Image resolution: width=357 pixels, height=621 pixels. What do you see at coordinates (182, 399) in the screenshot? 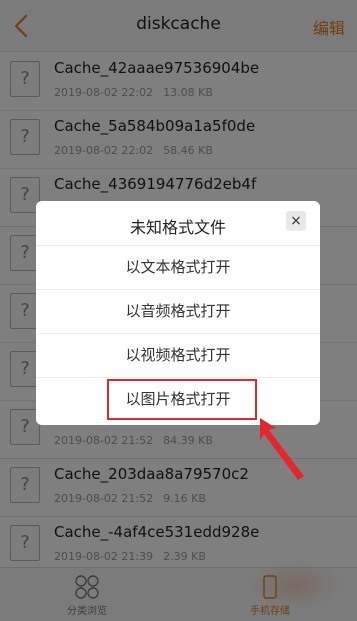
I see `annotation-highlight-box` at bounding box center [182, 399].